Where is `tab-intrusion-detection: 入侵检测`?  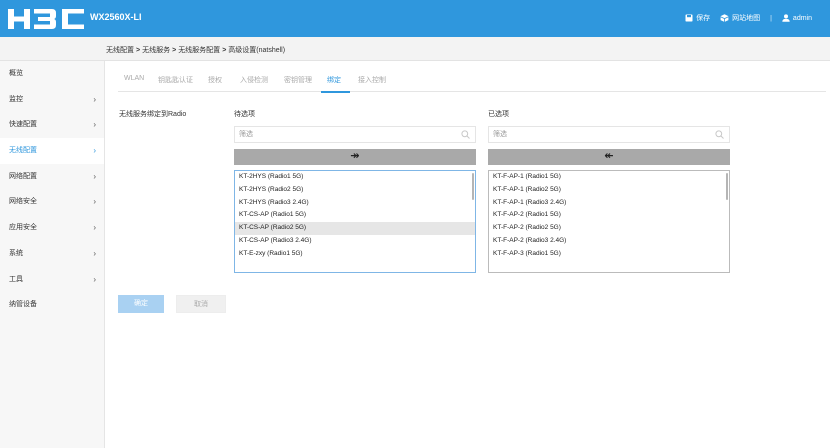
tab-intrusion-detection: 入侵检测 is located at coordinates (254, 80).